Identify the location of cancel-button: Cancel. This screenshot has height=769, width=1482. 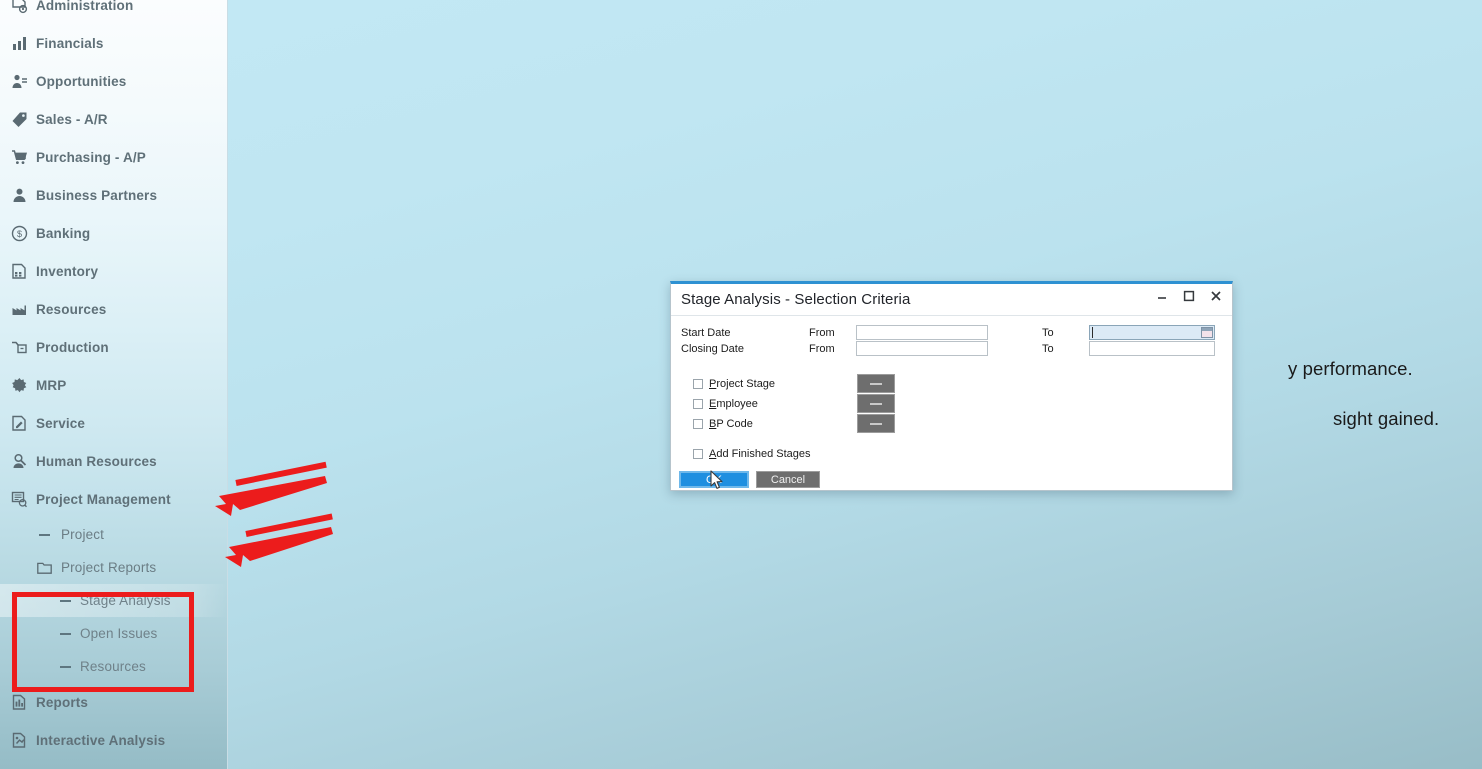
(788, 479).